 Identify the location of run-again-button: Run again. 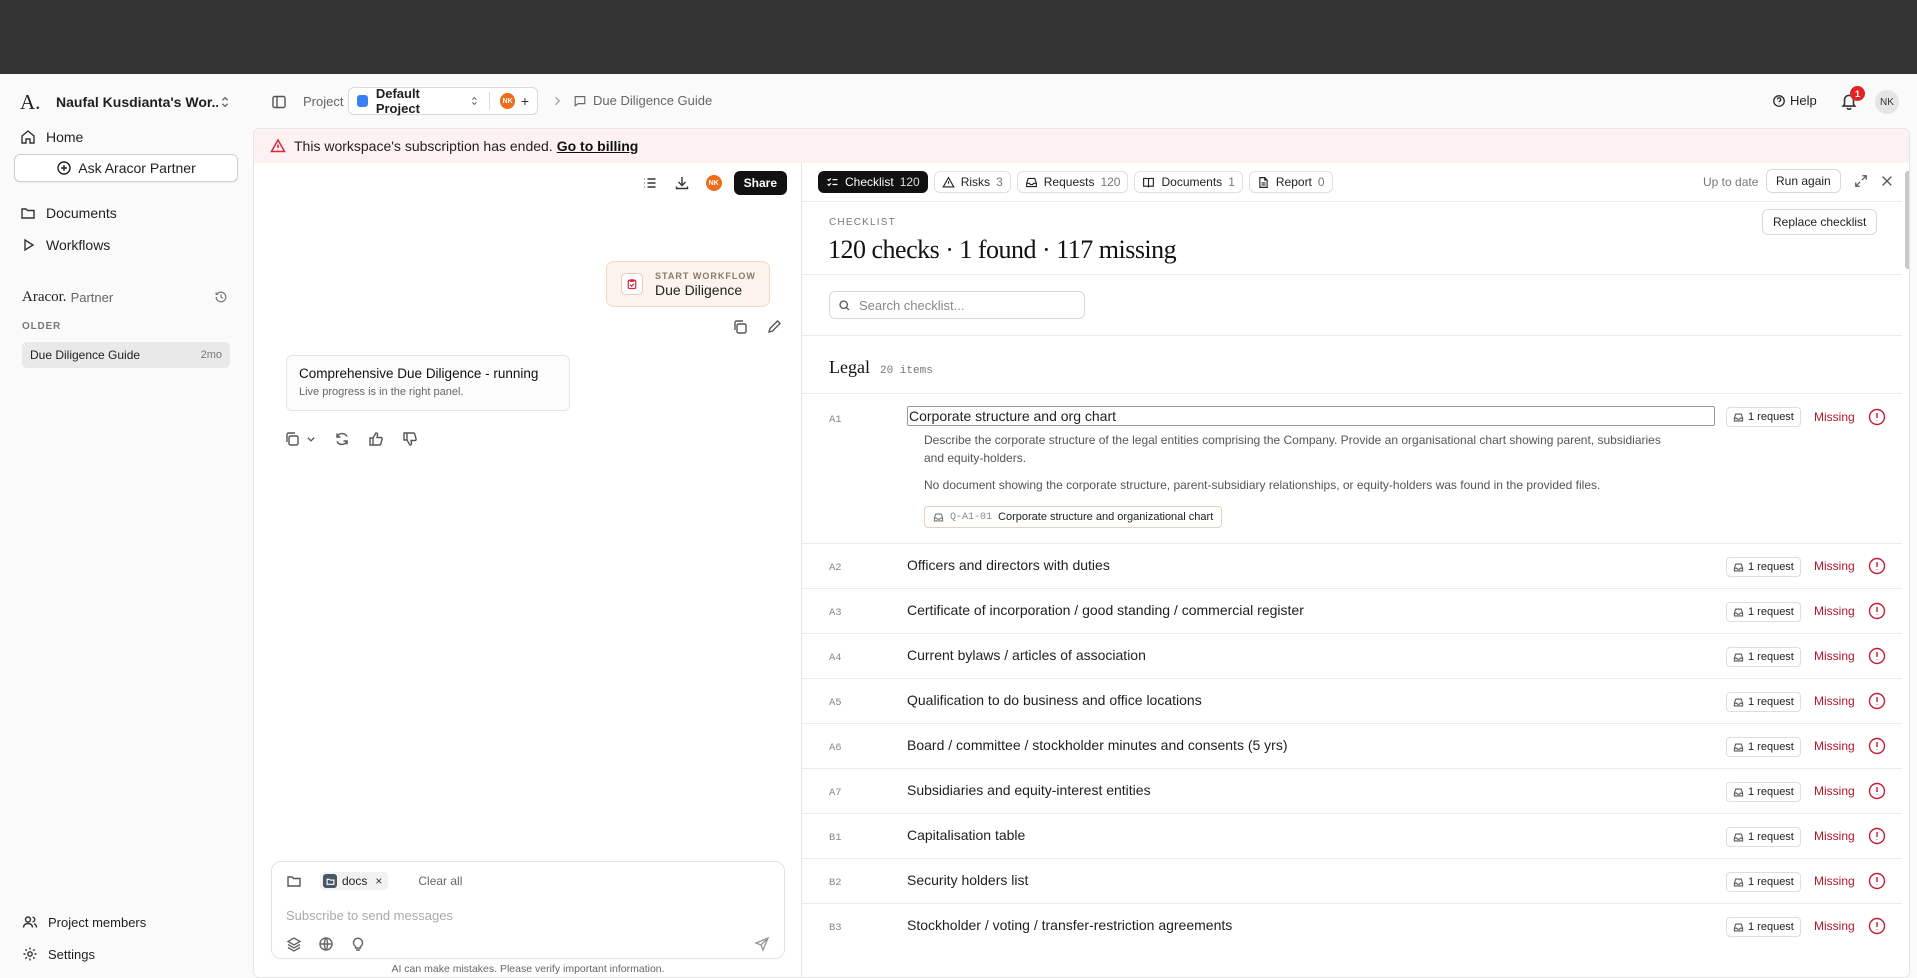
(1803, 181).